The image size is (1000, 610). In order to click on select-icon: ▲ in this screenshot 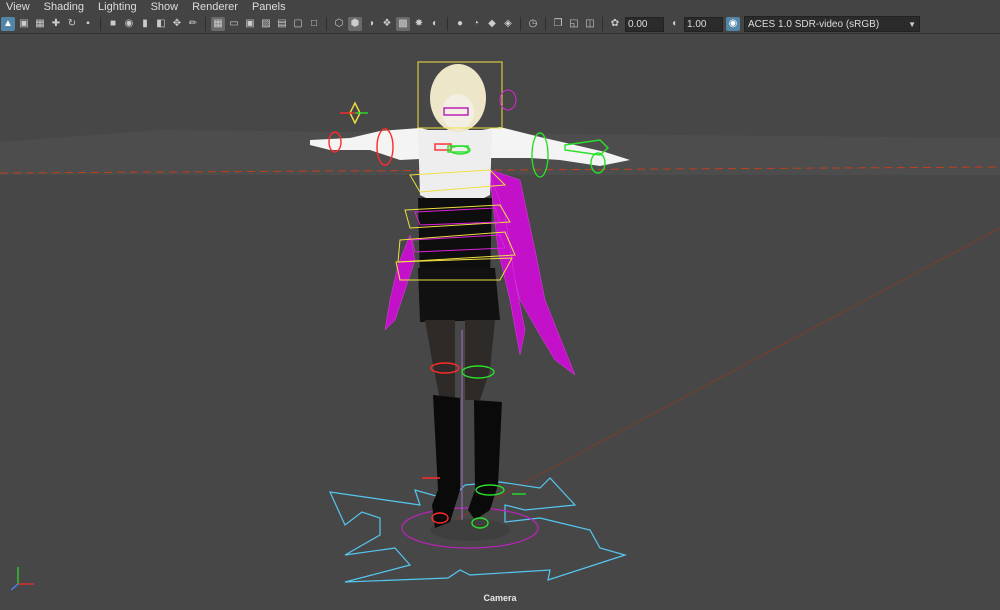, I will do `click(8, 24)`.